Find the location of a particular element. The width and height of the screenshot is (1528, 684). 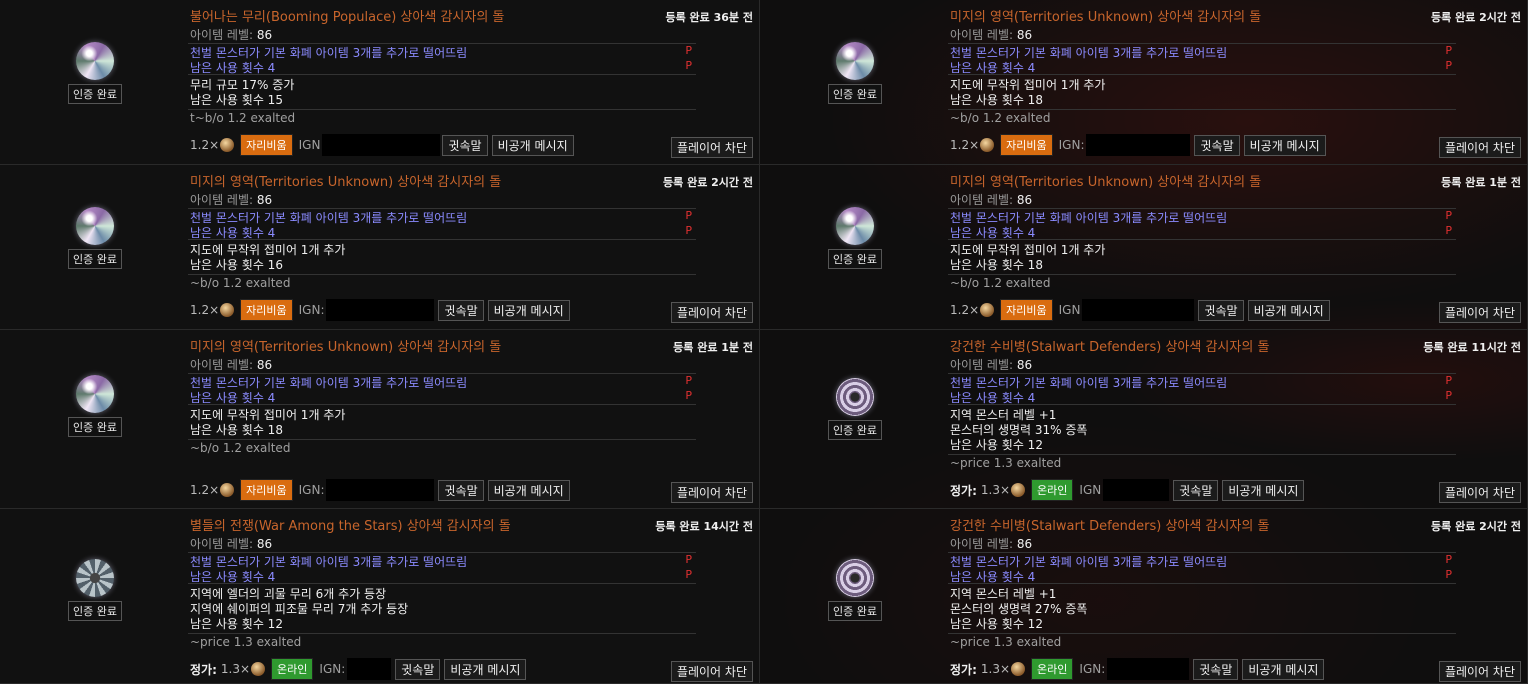

explicit-mod: 지역에 쉐이퍼의 피조물 무리 7개 추가 등장 is located at coordinates (299, 609).